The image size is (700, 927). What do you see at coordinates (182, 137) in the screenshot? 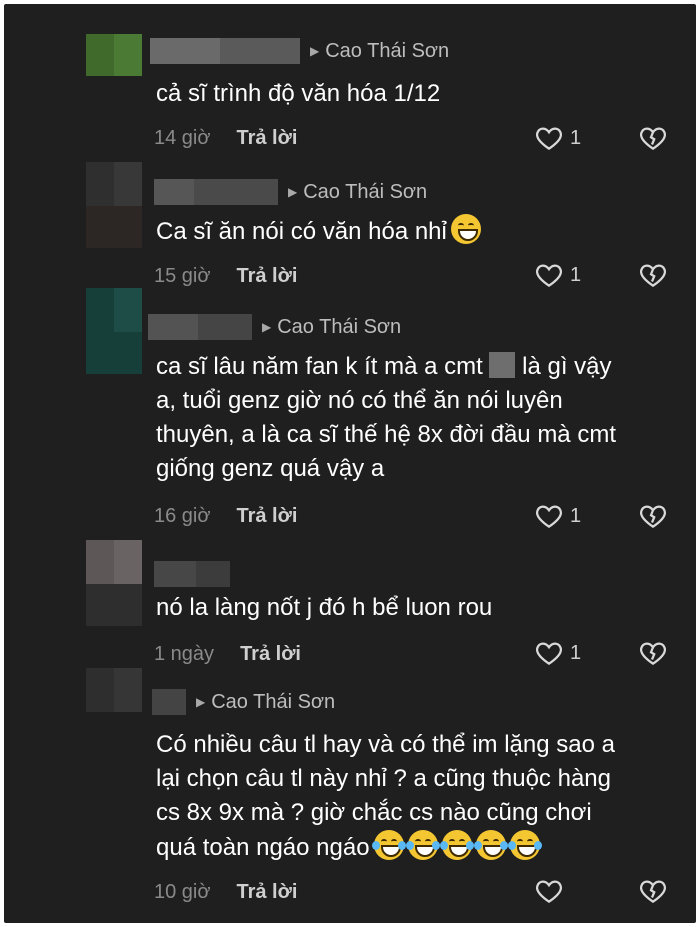
I see `timestamp: 14 giờ` at bounding box center [182, 137].